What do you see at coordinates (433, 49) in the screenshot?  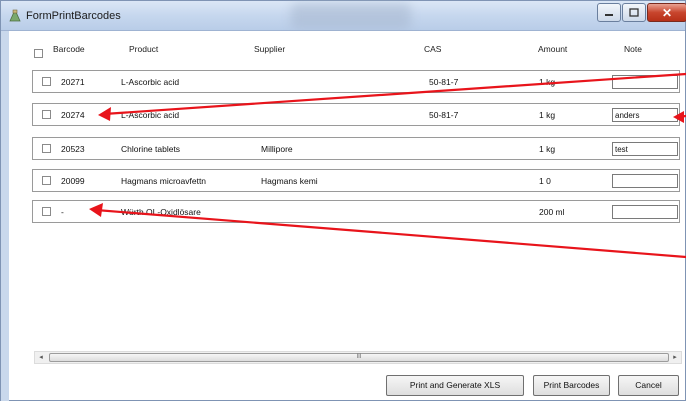 I see `header-cas: CAS` at bounding box center [433, 49].